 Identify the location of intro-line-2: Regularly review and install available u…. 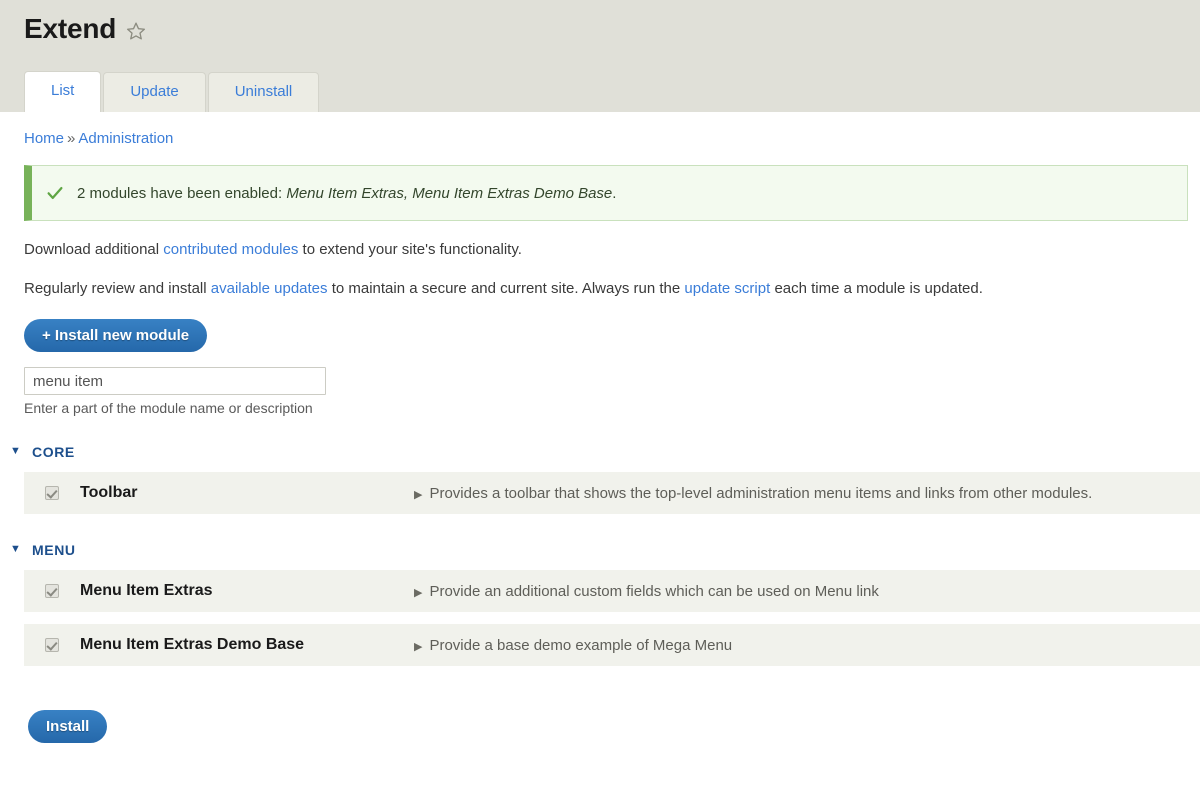
(600, 288).